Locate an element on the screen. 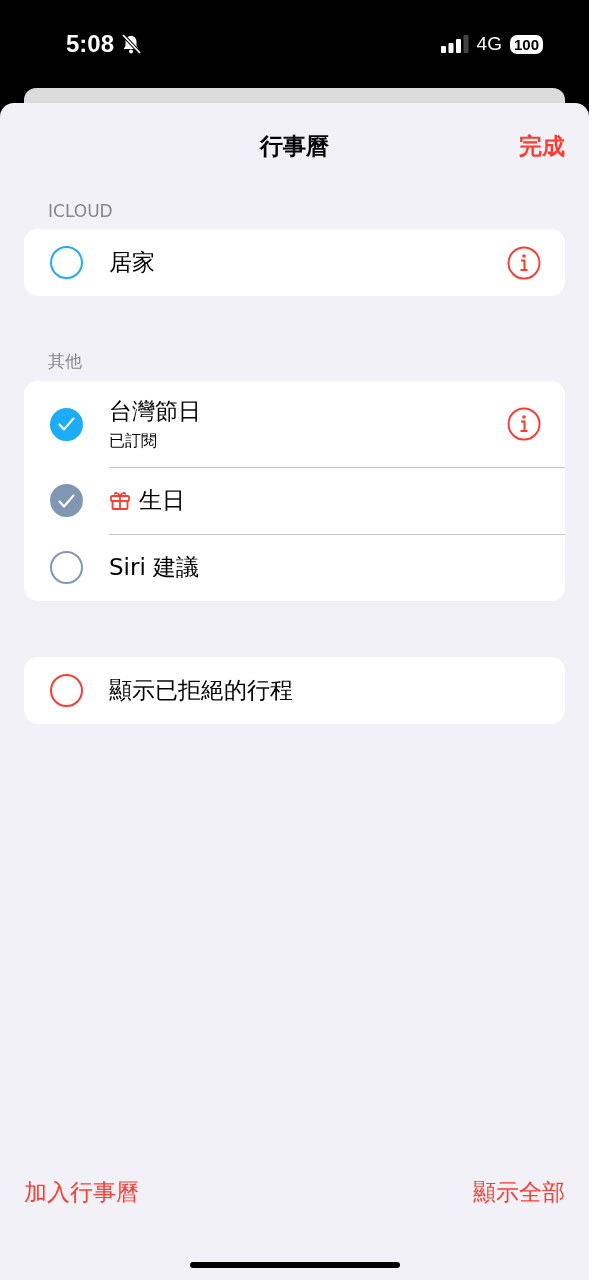 This screenshot has width=589, height=1280. calendar-name: 台灣節日 is located at coordinates (155, 411).